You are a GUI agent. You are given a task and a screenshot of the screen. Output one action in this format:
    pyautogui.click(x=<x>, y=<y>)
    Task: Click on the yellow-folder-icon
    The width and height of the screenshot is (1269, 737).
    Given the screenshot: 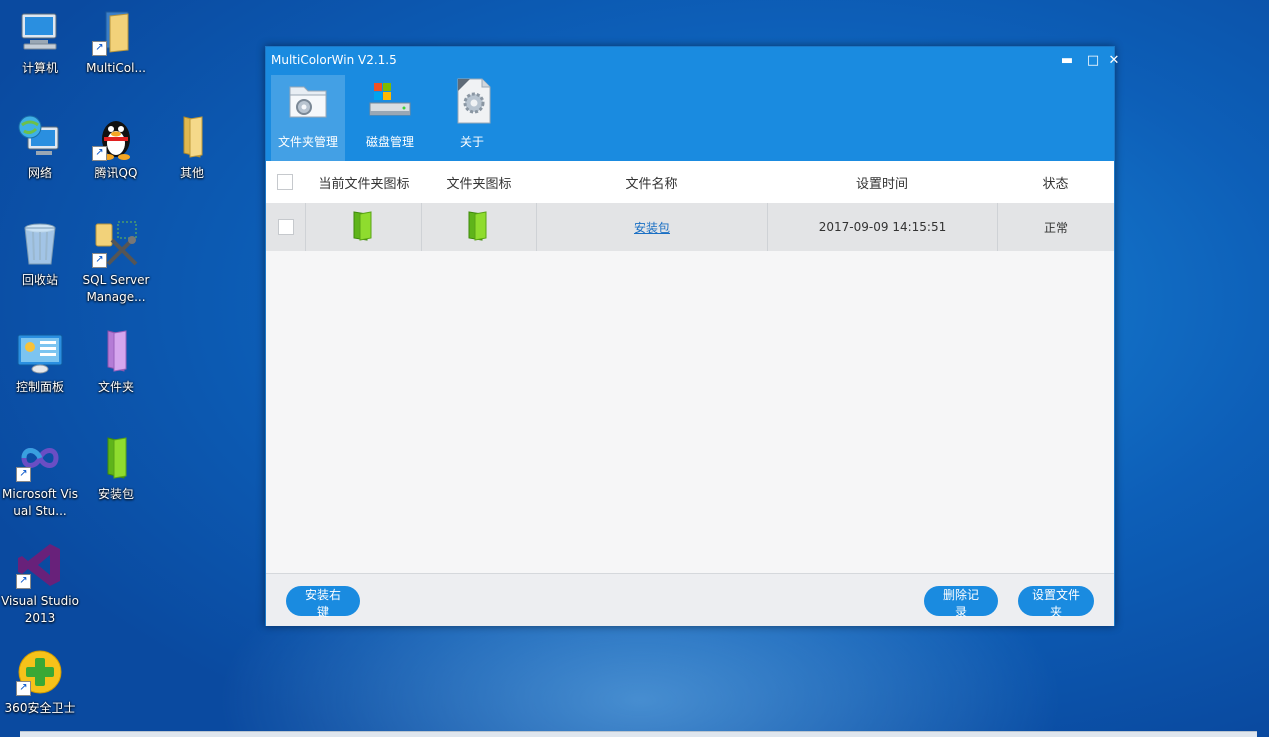 What is the action you would take?
    pyautogui.click(x=192, y=137)
    